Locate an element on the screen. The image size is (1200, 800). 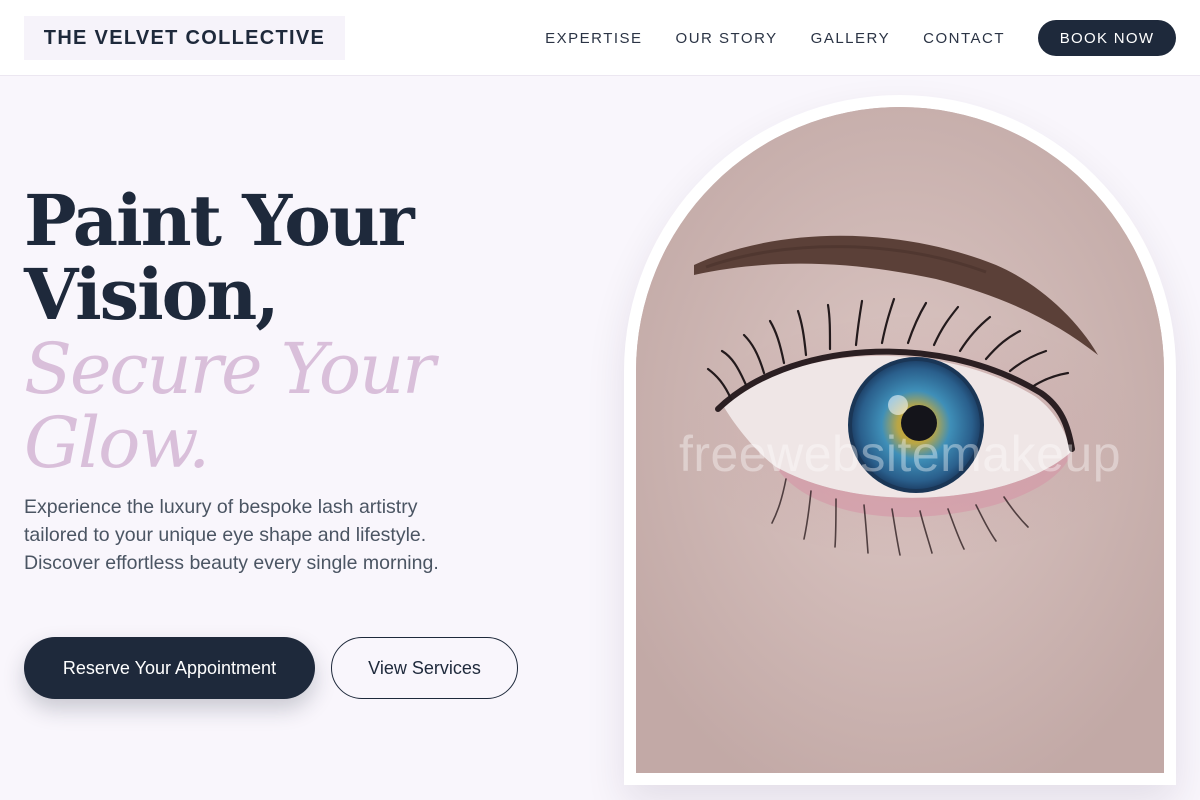
headline-accent-line-1: Secure Your is located at coordinates (230, 369).